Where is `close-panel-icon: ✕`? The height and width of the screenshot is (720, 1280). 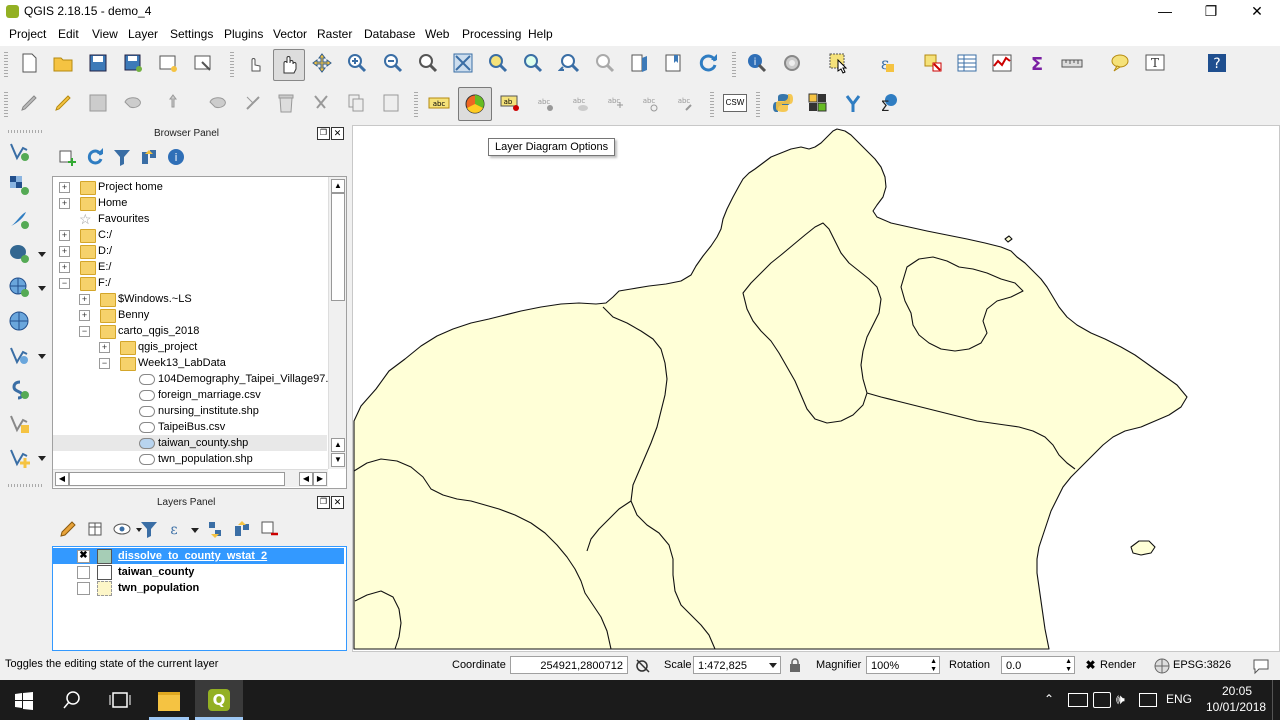
close-panel-icon: ✕ is located at coordinates (337, 502).